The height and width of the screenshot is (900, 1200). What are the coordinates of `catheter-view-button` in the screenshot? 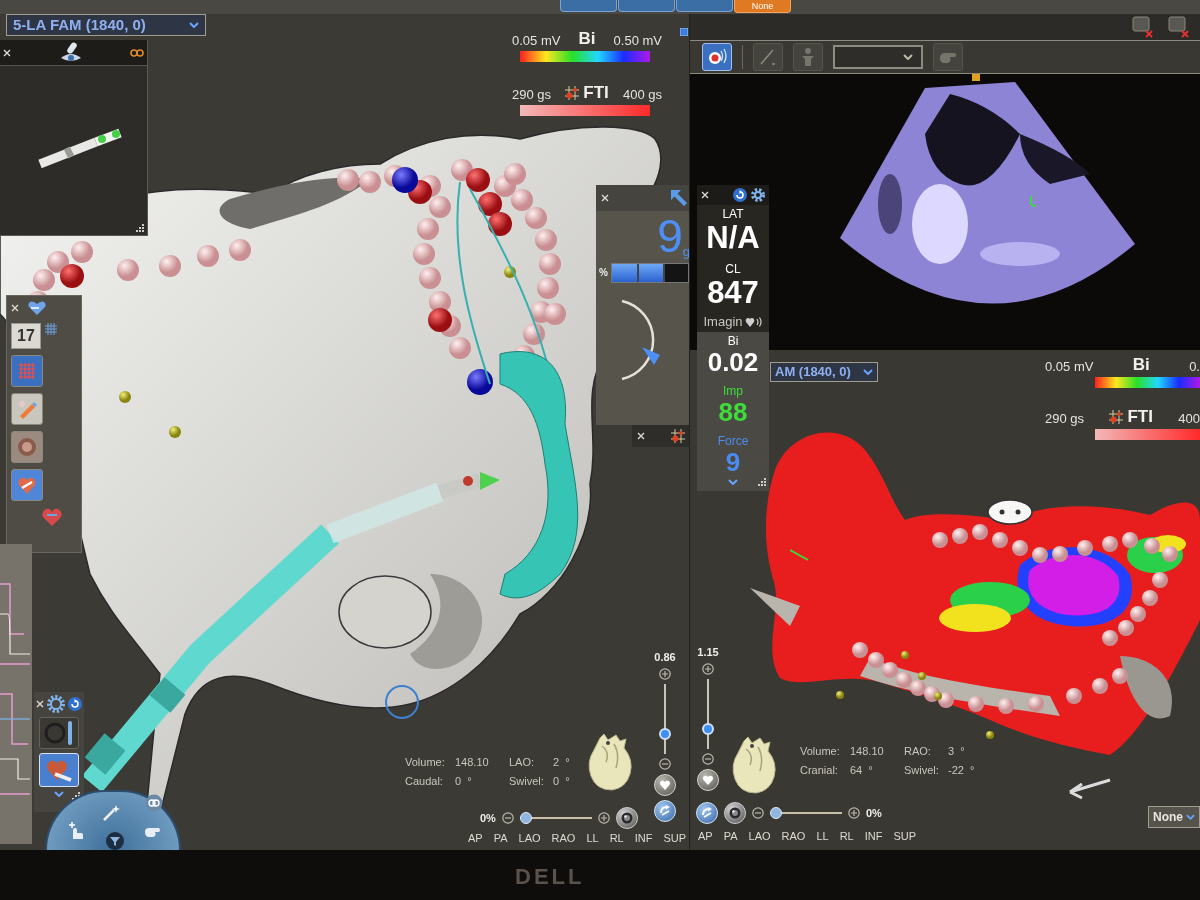 It's located at (59, 770).